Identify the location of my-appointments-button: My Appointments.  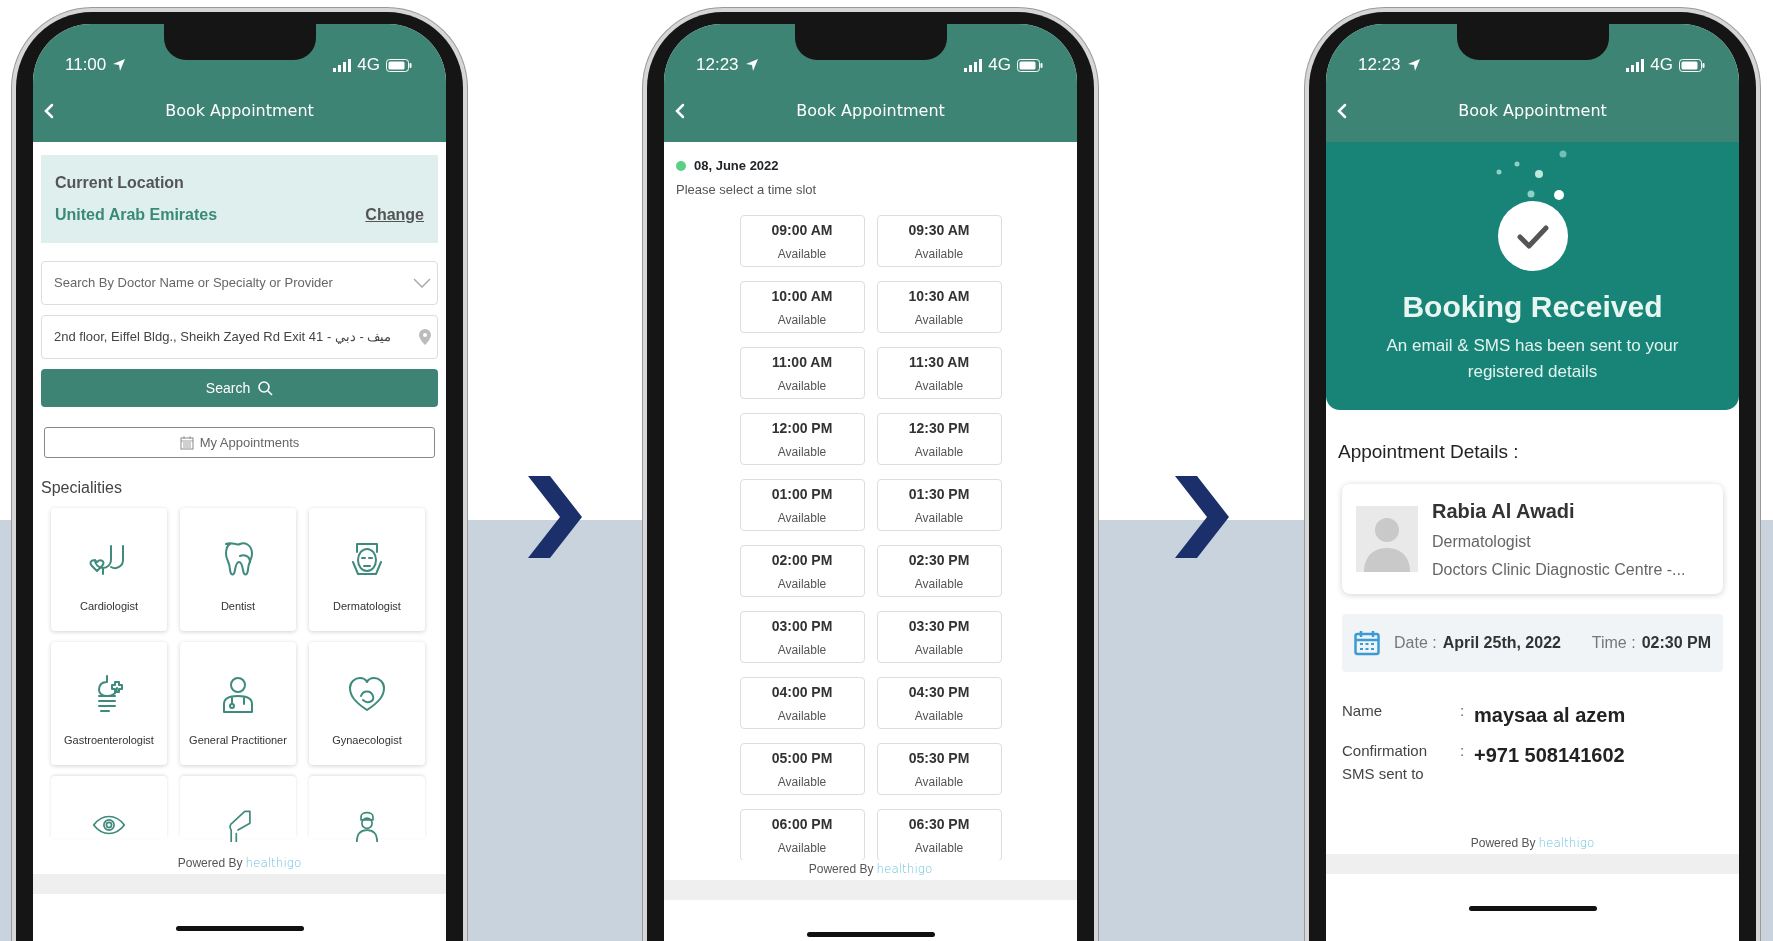
(239, 442).